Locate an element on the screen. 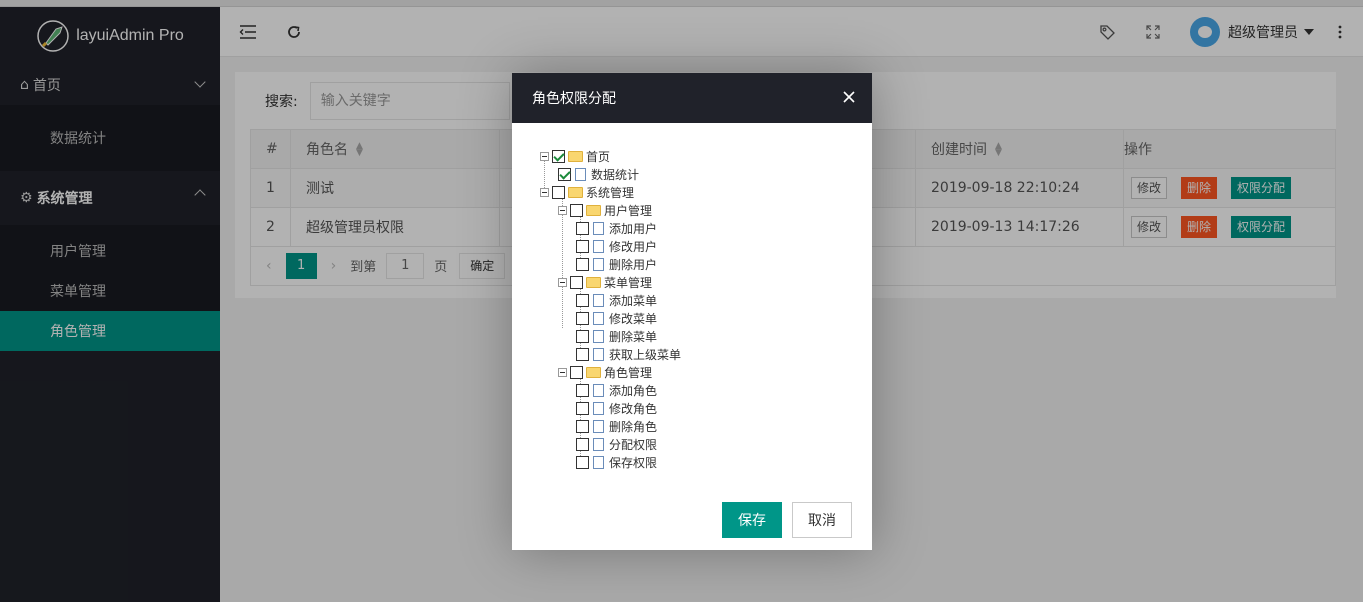 This screenshot has height=602, width=1363. tree-node-leaf: 添加用户 is located at coordinates (610, 228).